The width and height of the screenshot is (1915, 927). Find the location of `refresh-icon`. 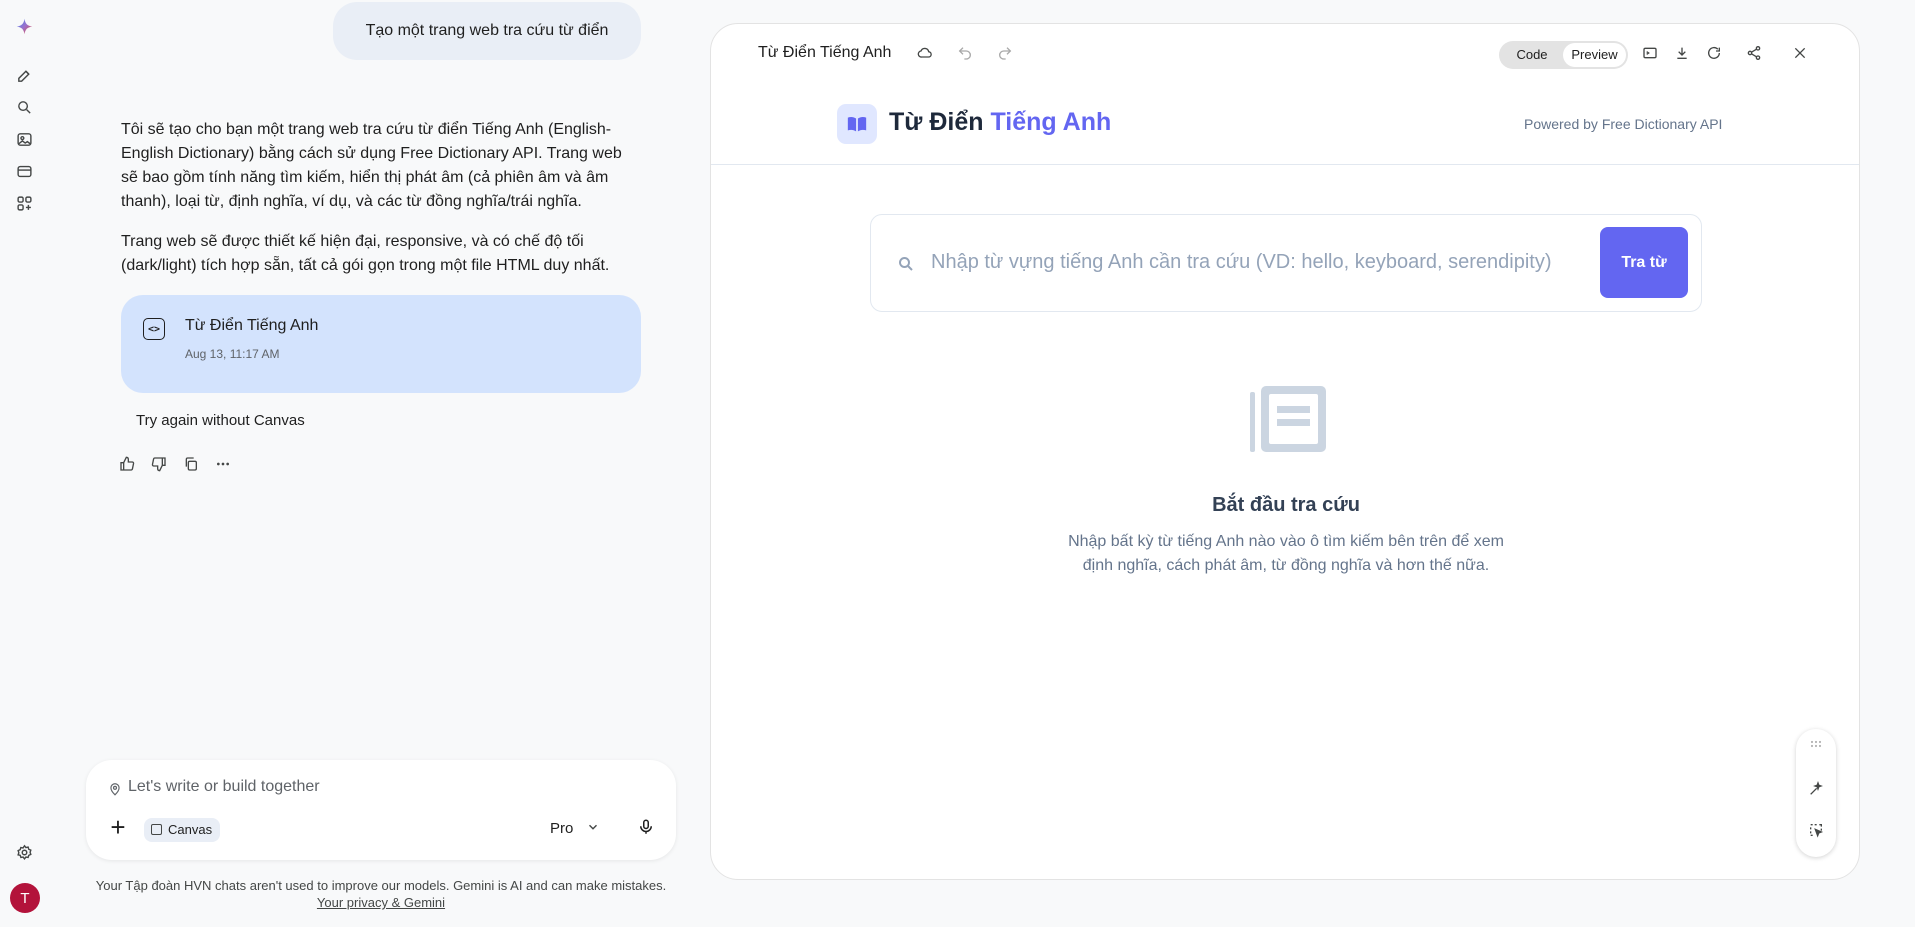

refresh-icon is located at coordinates (1714, 53).